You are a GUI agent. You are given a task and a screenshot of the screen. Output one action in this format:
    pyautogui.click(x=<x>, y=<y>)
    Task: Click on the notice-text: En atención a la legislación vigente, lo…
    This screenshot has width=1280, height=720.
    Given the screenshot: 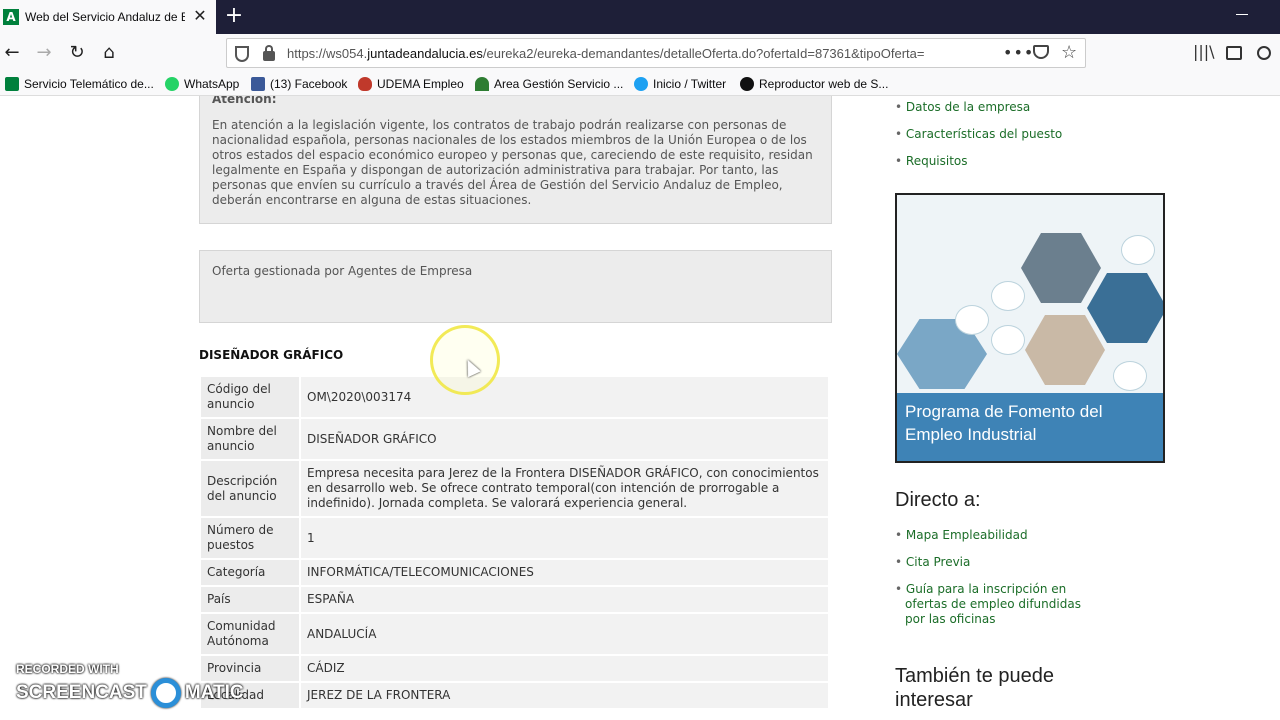 What is the action you would take?
    pyautogui.click(x=512, y=162)
    